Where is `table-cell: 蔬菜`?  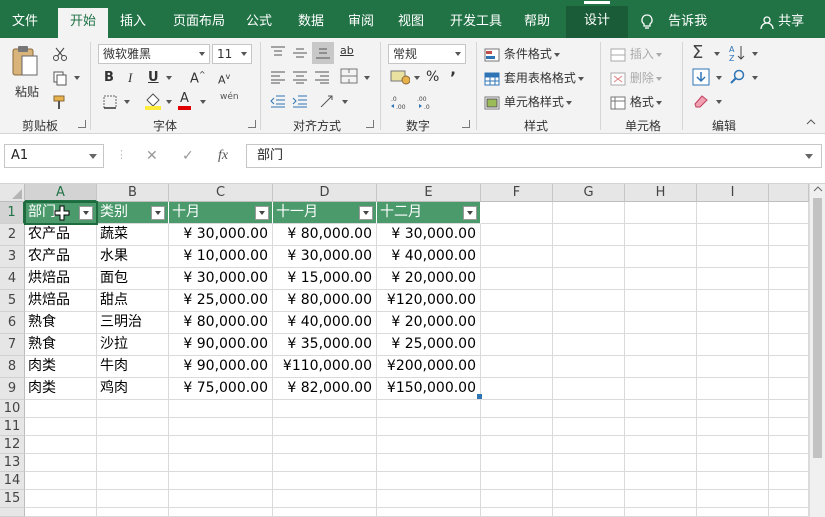
table-cell: 蔬菜 is located at coordinates (133, 235).